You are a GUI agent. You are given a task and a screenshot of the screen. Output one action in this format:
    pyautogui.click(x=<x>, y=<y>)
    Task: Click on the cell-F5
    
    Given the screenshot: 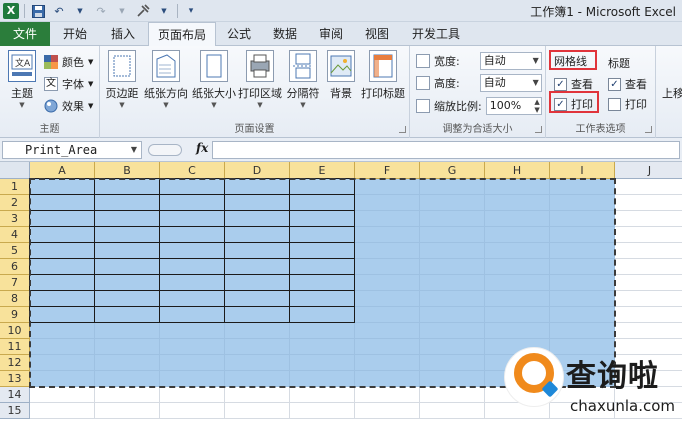 What is the action you would take?
    pyautogui.click(x=387, y=251)
    